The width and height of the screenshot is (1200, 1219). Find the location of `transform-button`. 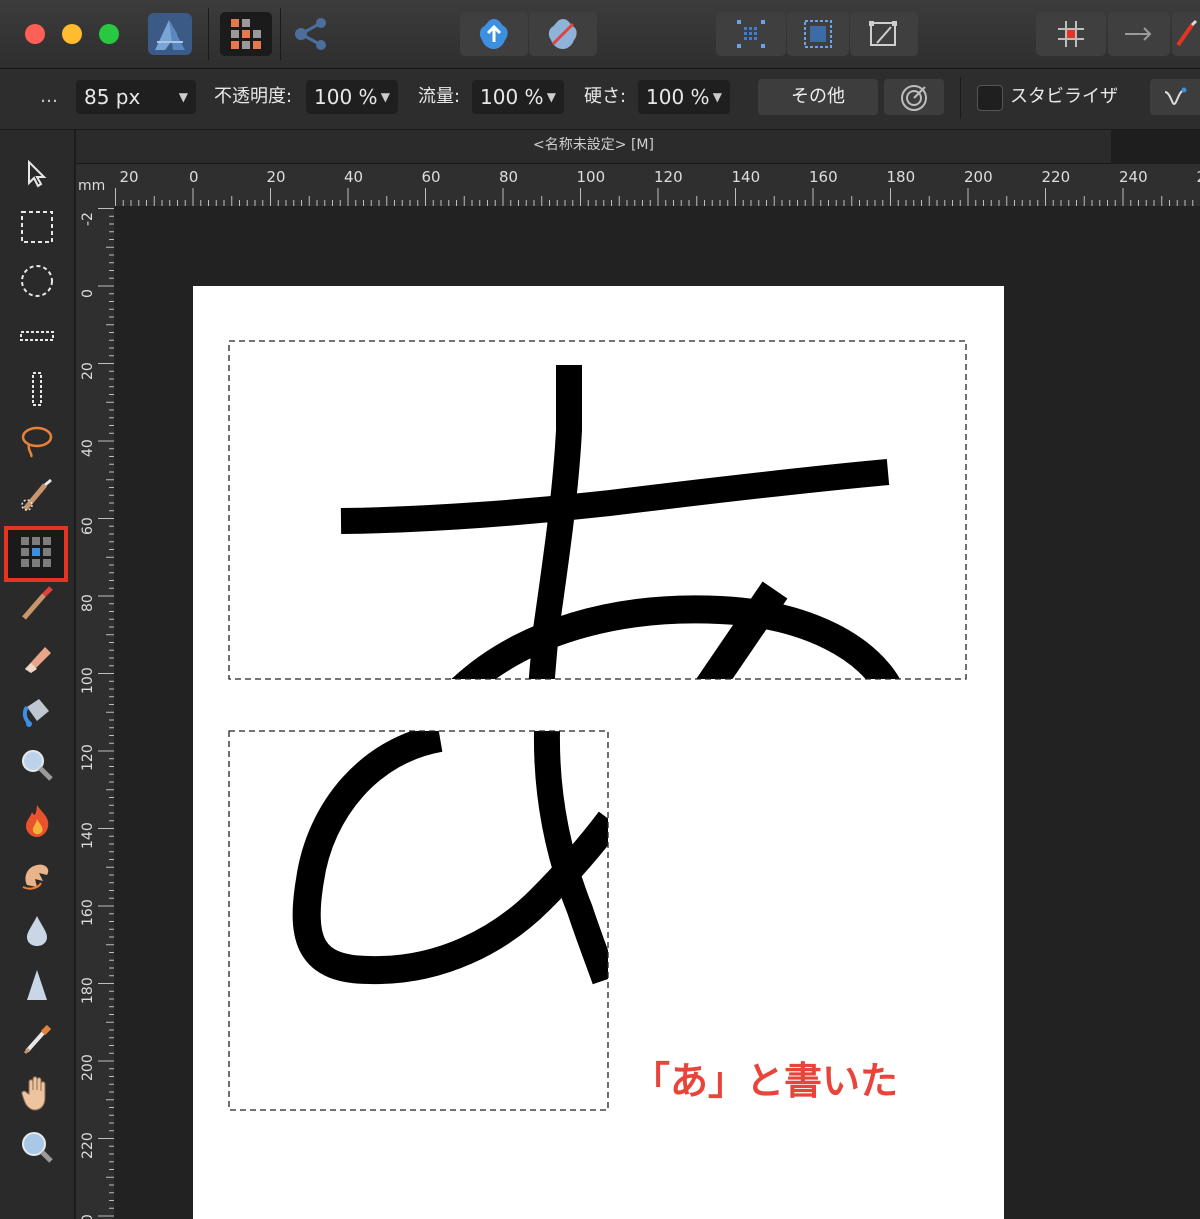

transform-button is located at coordinates (884, 34).